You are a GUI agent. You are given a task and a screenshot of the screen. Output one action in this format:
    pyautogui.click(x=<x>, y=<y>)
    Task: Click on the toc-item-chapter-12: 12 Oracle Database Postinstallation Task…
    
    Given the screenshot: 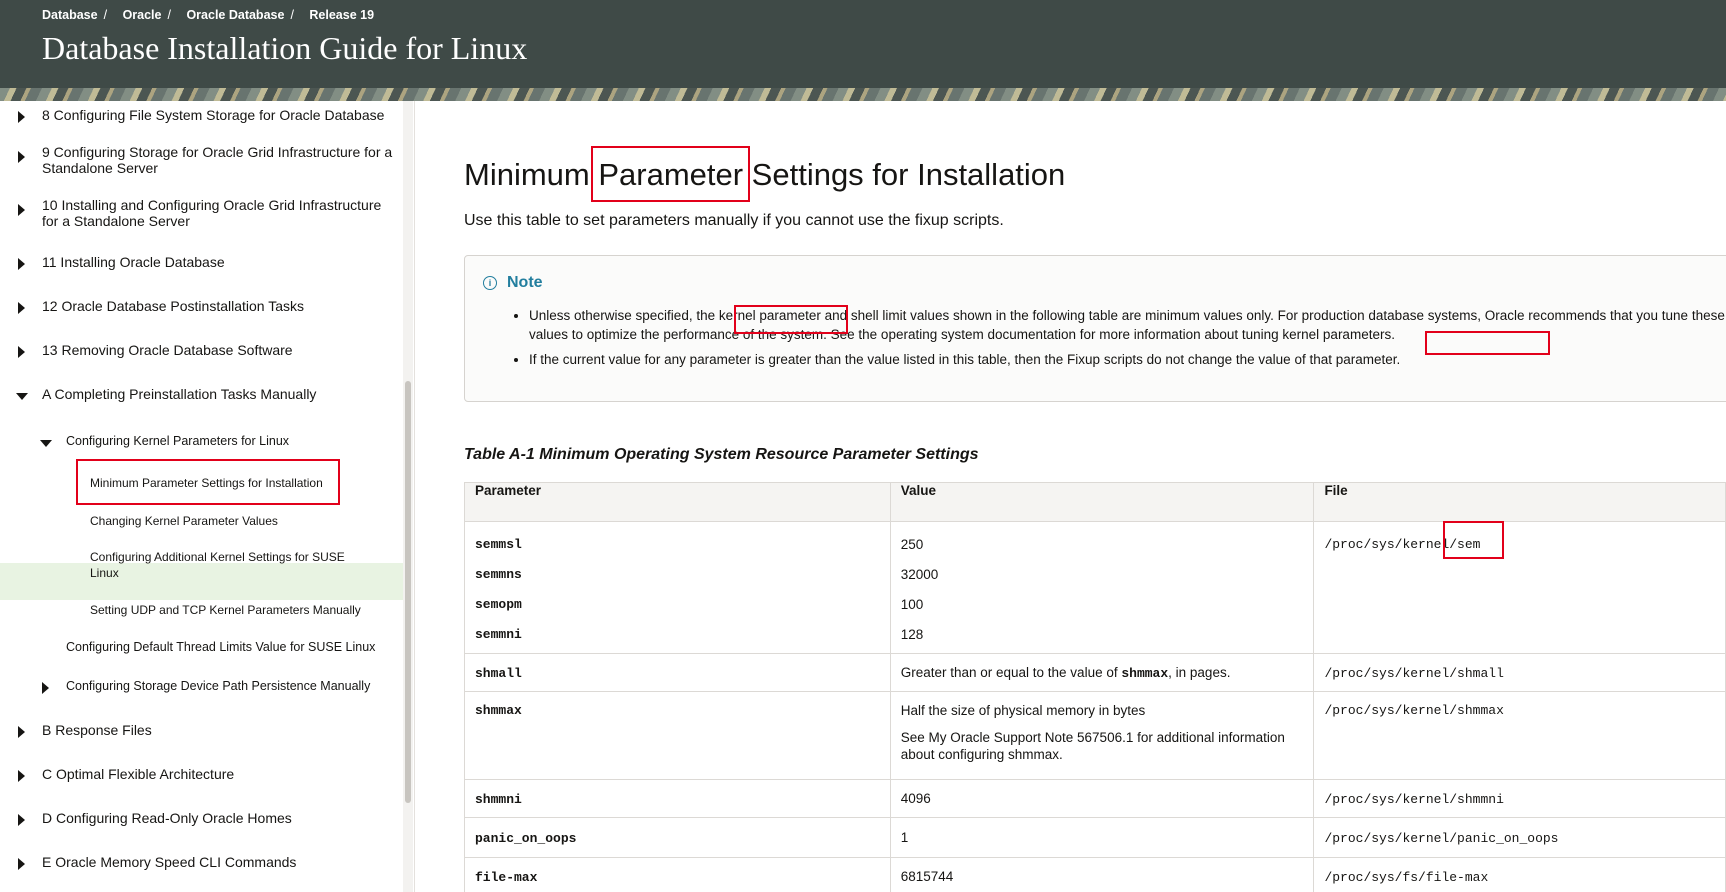 What is the action you would take?
    pyautogui.click(x=208, y=306)
    